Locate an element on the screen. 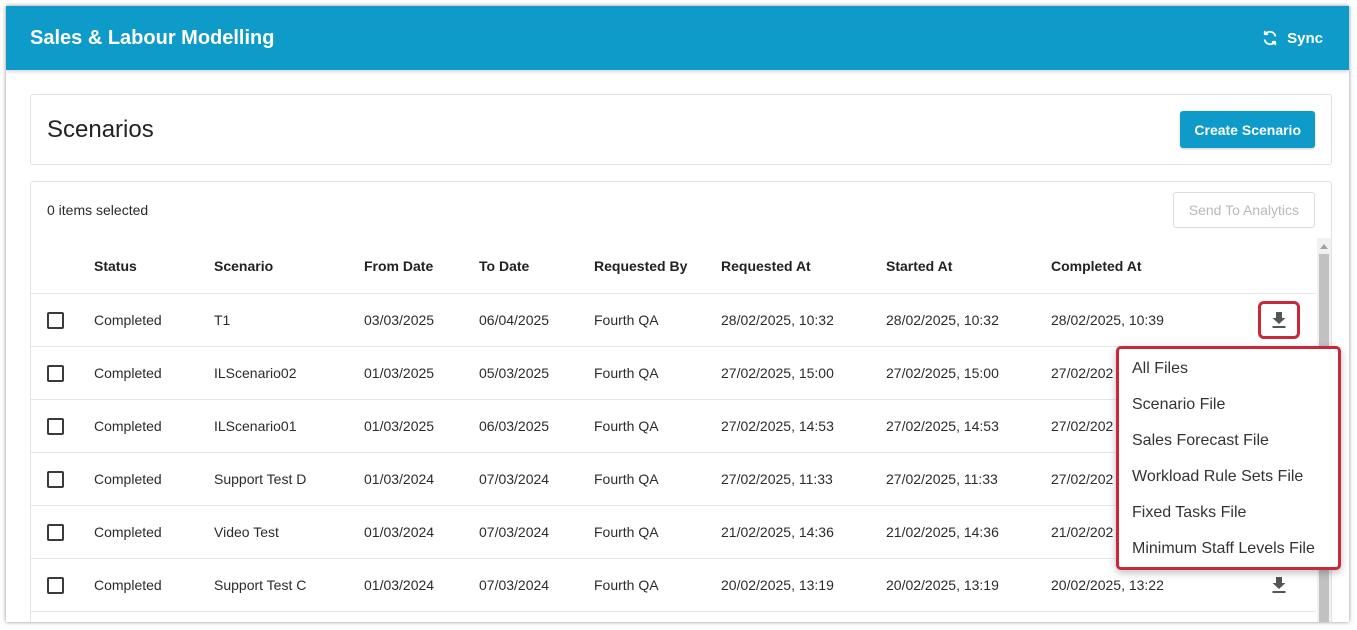 The image size is (1357, 630). to-date-cell: 06/04/2025 is located at coordinates (514, 320).